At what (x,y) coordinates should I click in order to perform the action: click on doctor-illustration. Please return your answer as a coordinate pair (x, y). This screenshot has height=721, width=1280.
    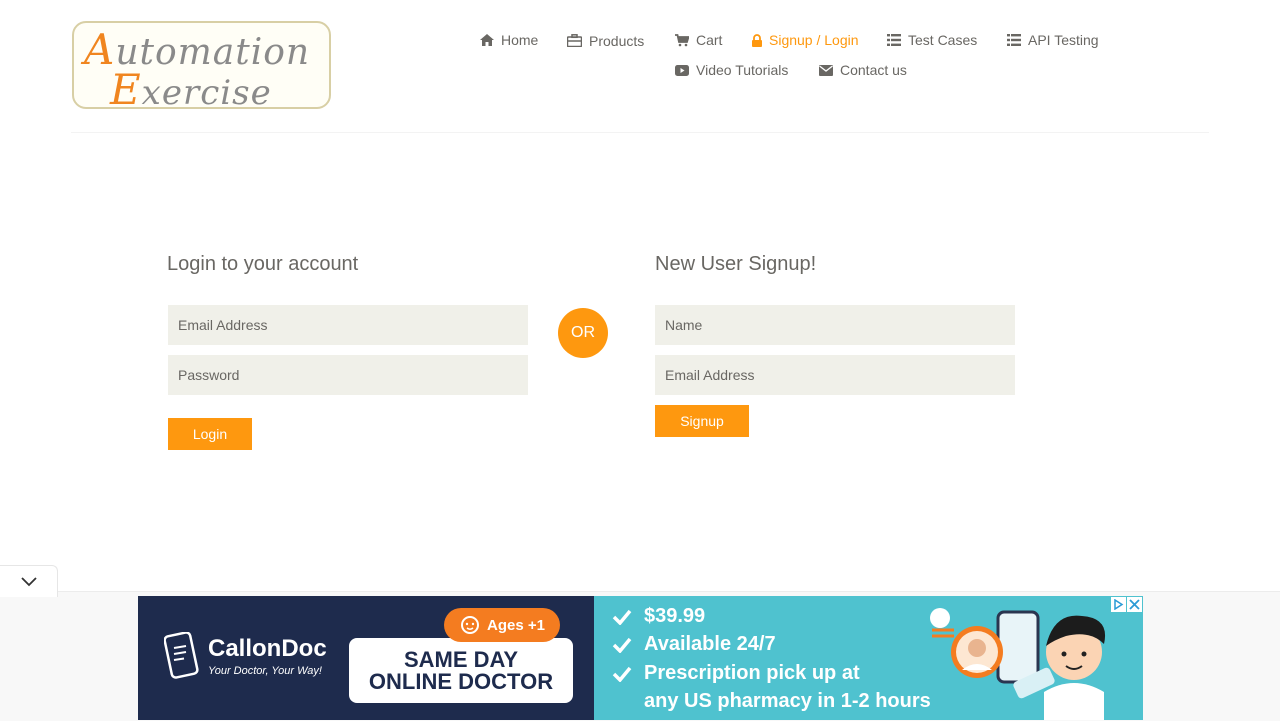
    Looking at the image, I should click on (1018, 664).